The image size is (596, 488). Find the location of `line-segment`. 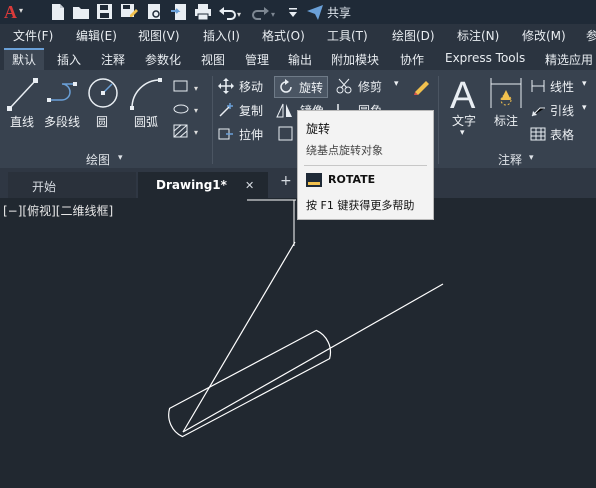

line-segment is located at coordinates (313, 358).